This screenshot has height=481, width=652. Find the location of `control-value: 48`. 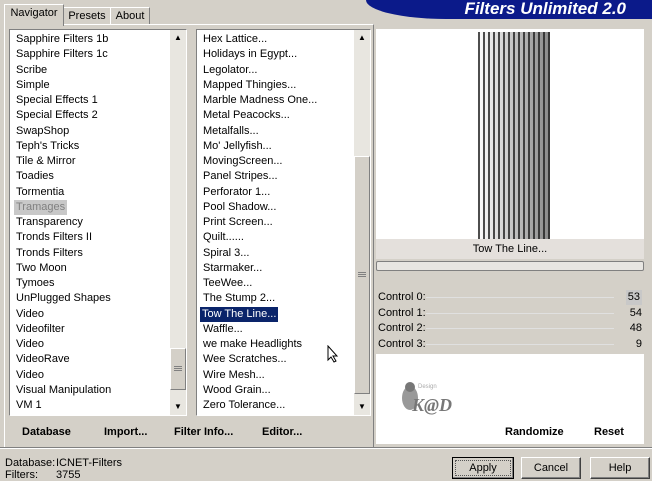

control-value: 48 is located at coordinates (635, 328).